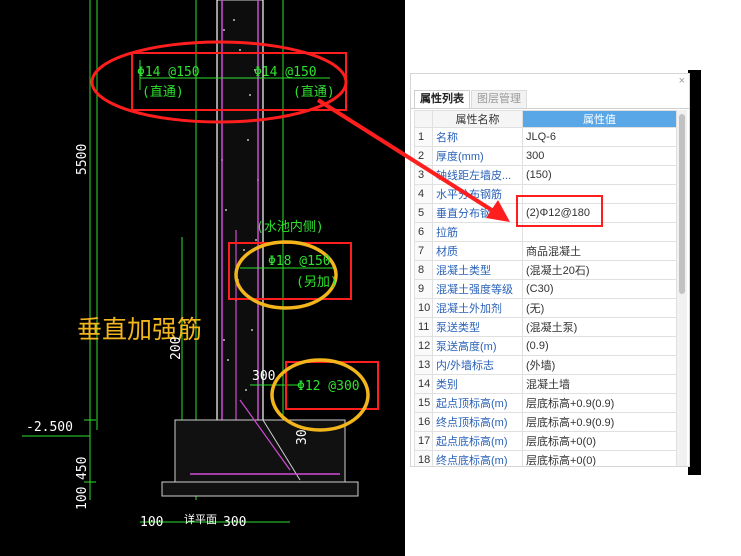 The height and width of the screenshot is (556, 741). I want to click on property-value: 300, so click(599, 156).